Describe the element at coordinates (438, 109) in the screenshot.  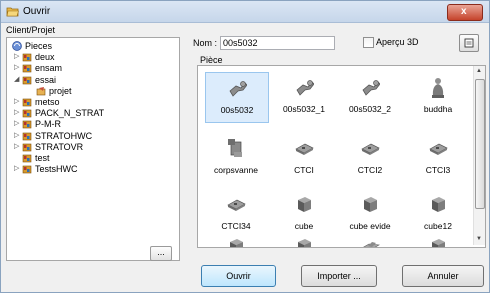
I see `piece-label: buddha` at that location.